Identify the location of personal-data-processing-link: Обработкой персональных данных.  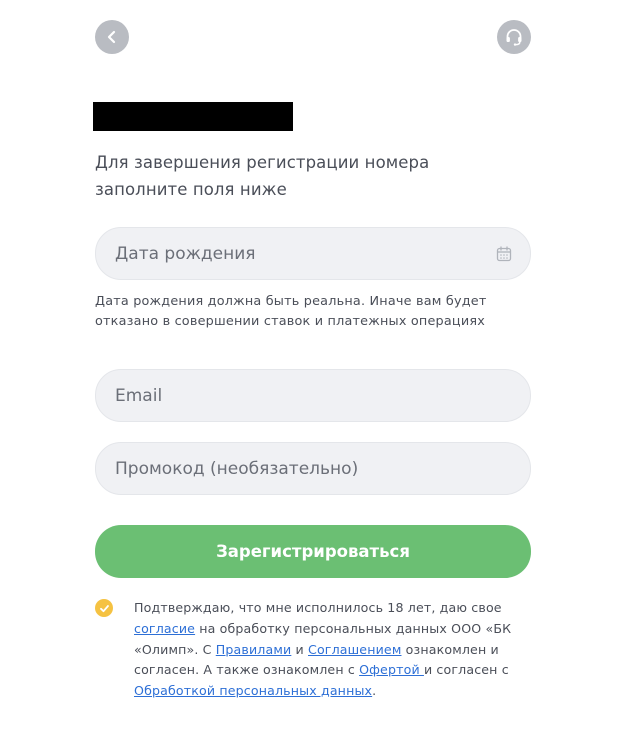
(253, 690).